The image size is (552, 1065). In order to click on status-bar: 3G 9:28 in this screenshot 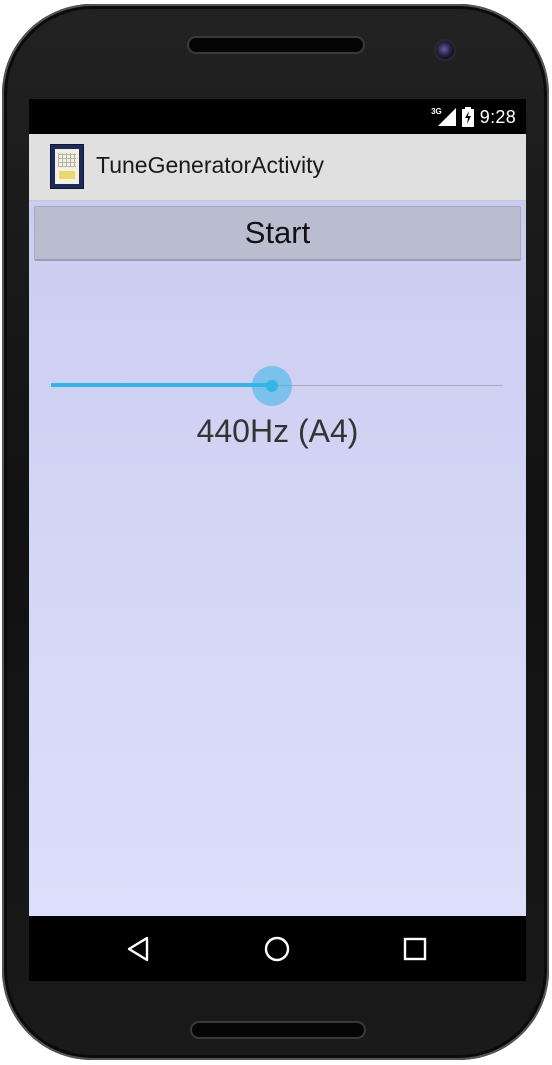, I will do `click(277, 116)`.